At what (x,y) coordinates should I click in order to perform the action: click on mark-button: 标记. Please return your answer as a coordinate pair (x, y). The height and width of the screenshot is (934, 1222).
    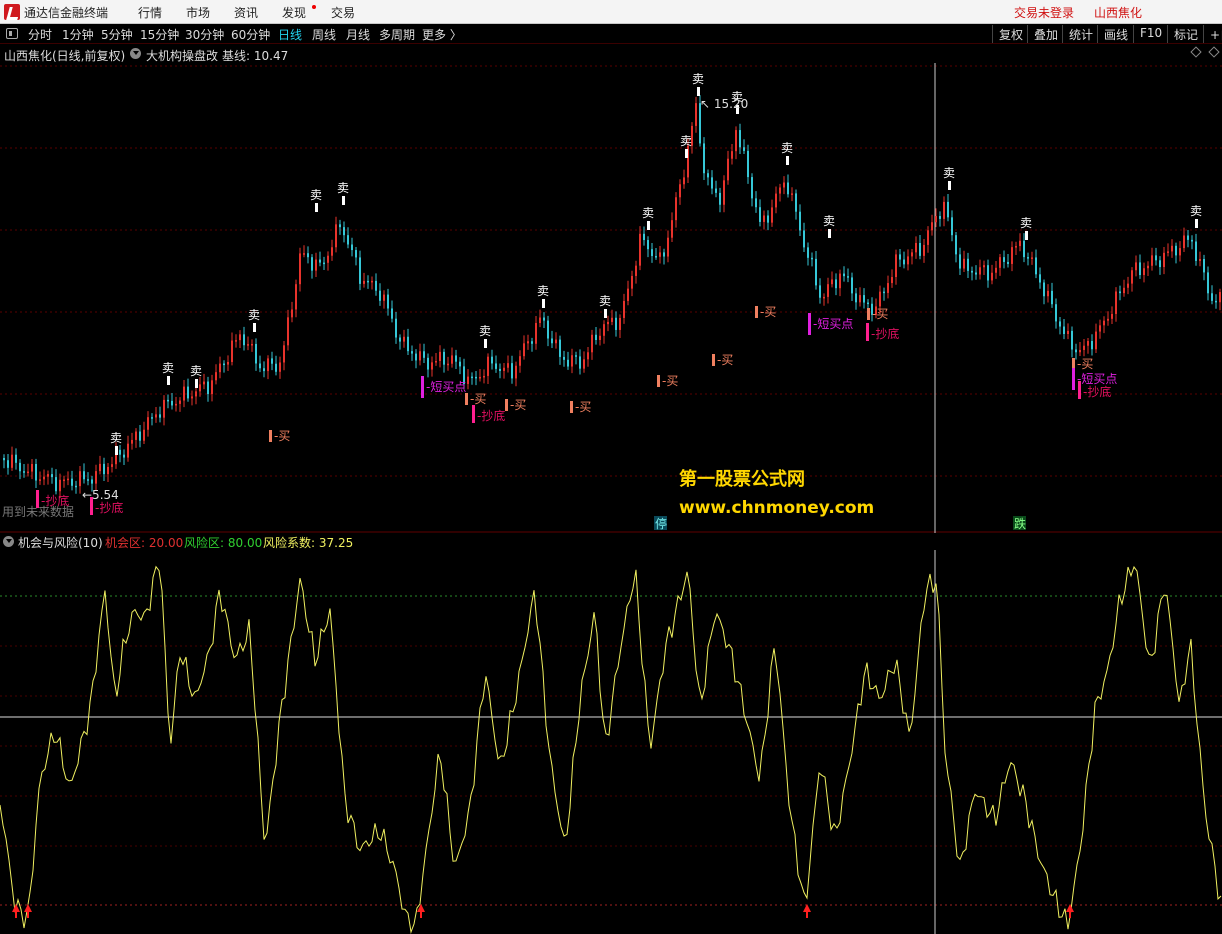
    Looking at the image, I should click on (1185, 34).